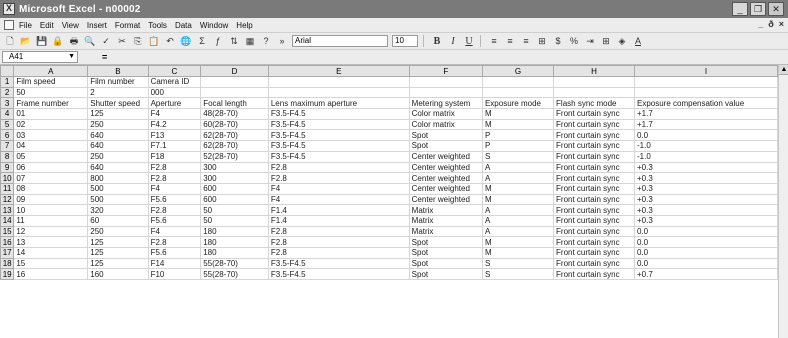 Image resolution: width=788 pixels, height=338 pixels. I want to click on print-preview-icon: 🔍, so click(90, 41).